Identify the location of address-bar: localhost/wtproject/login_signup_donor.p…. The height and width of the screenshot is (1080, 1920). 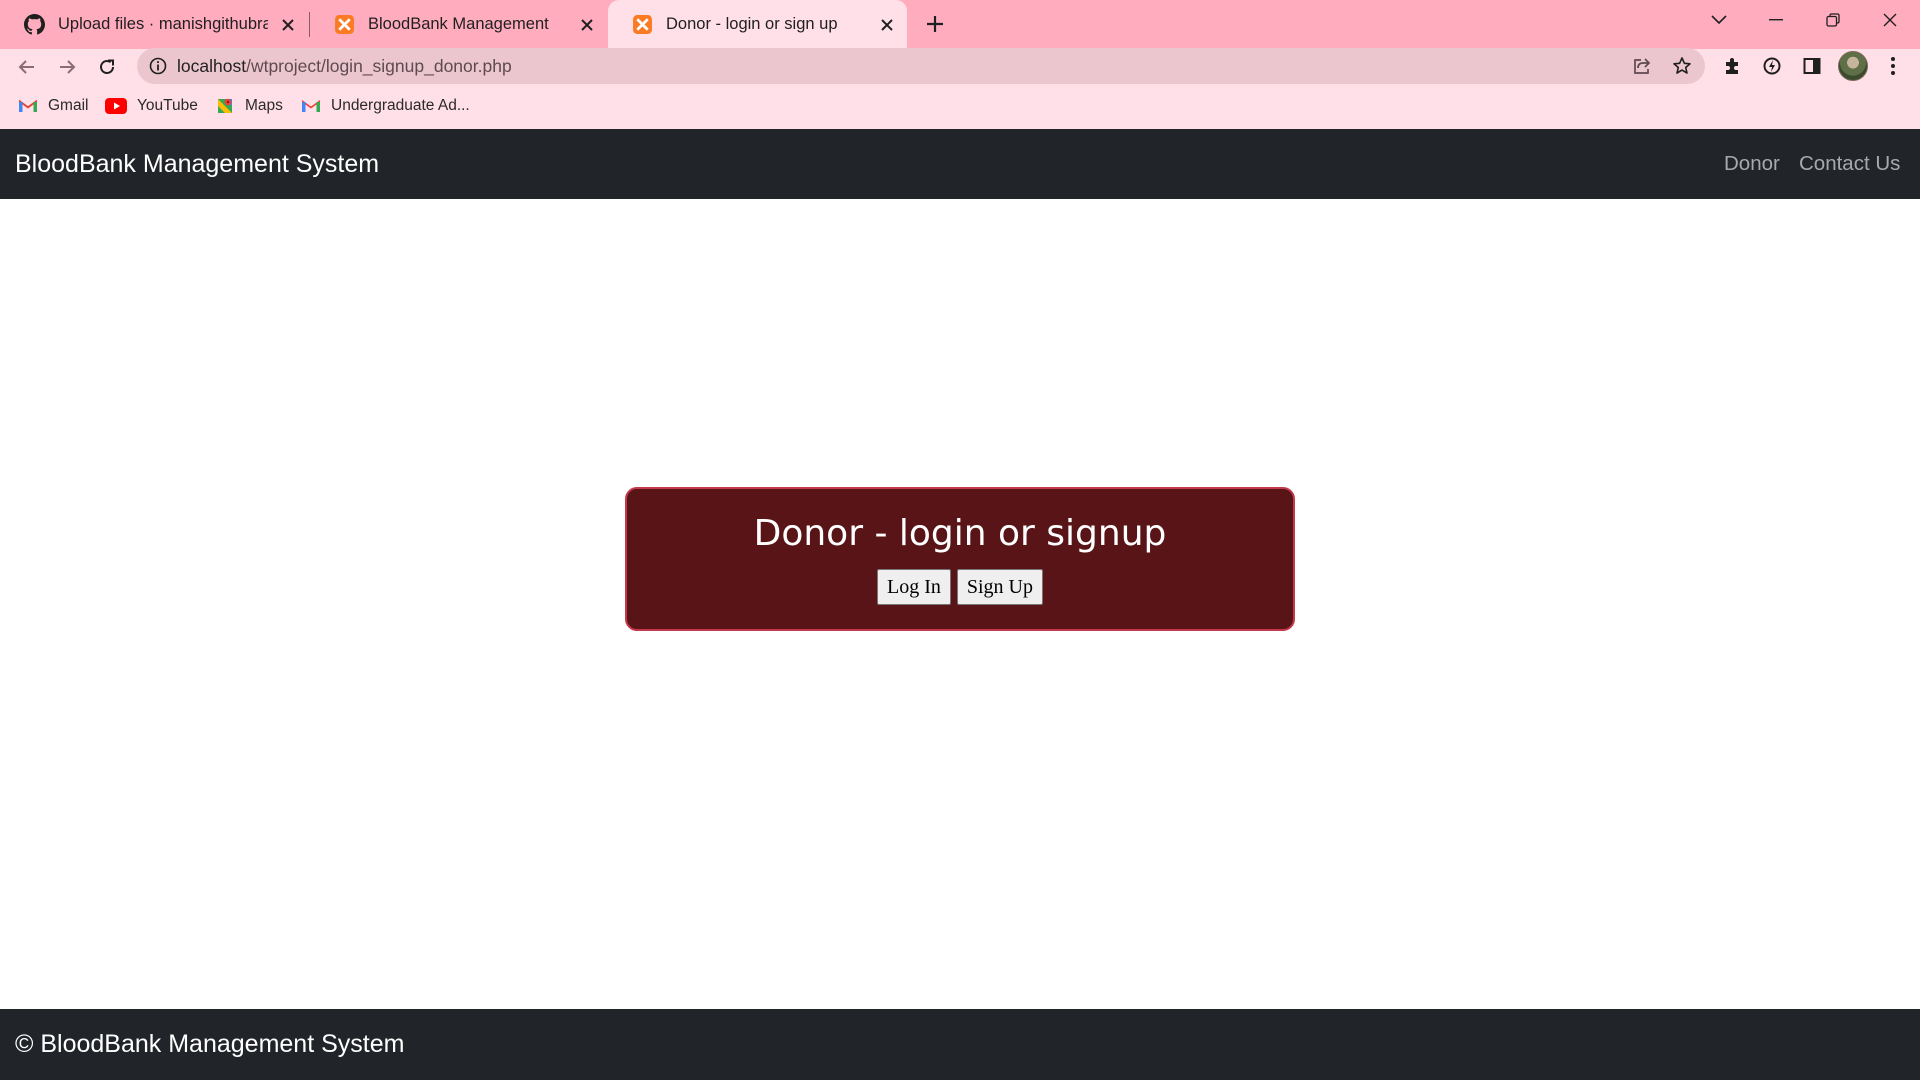
(921, 66).